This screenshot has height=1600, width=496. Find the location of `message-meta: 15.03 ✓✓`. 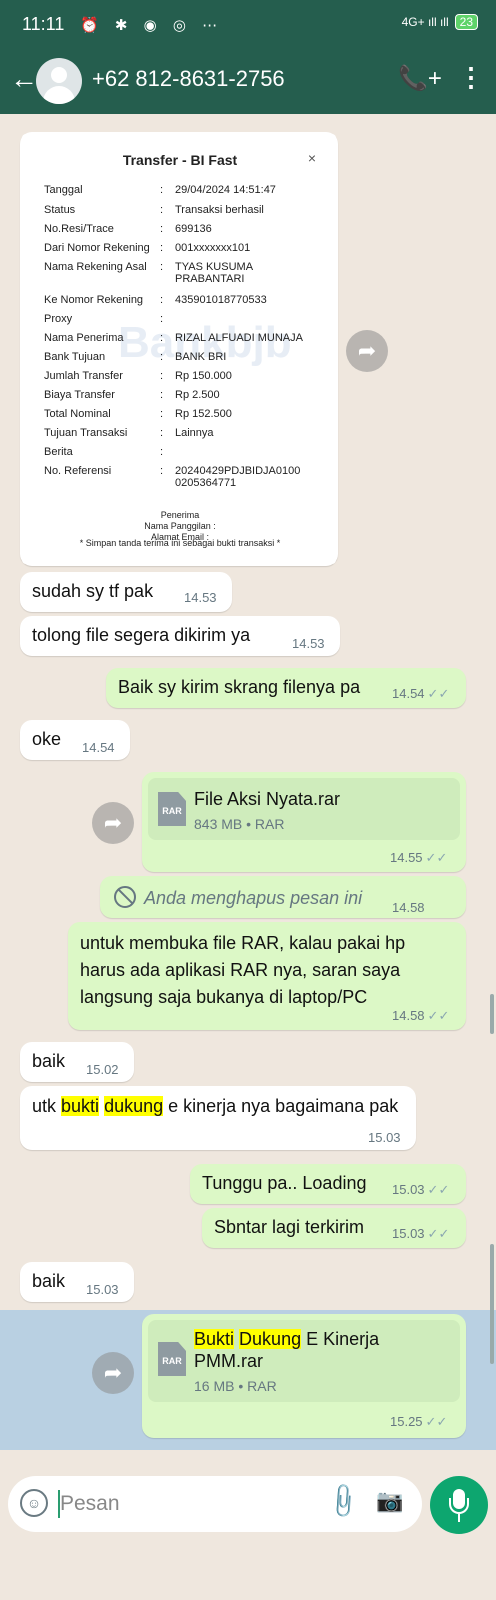

message-meta: 15.03 ✓✓ is located at coordinates (421, 1189).